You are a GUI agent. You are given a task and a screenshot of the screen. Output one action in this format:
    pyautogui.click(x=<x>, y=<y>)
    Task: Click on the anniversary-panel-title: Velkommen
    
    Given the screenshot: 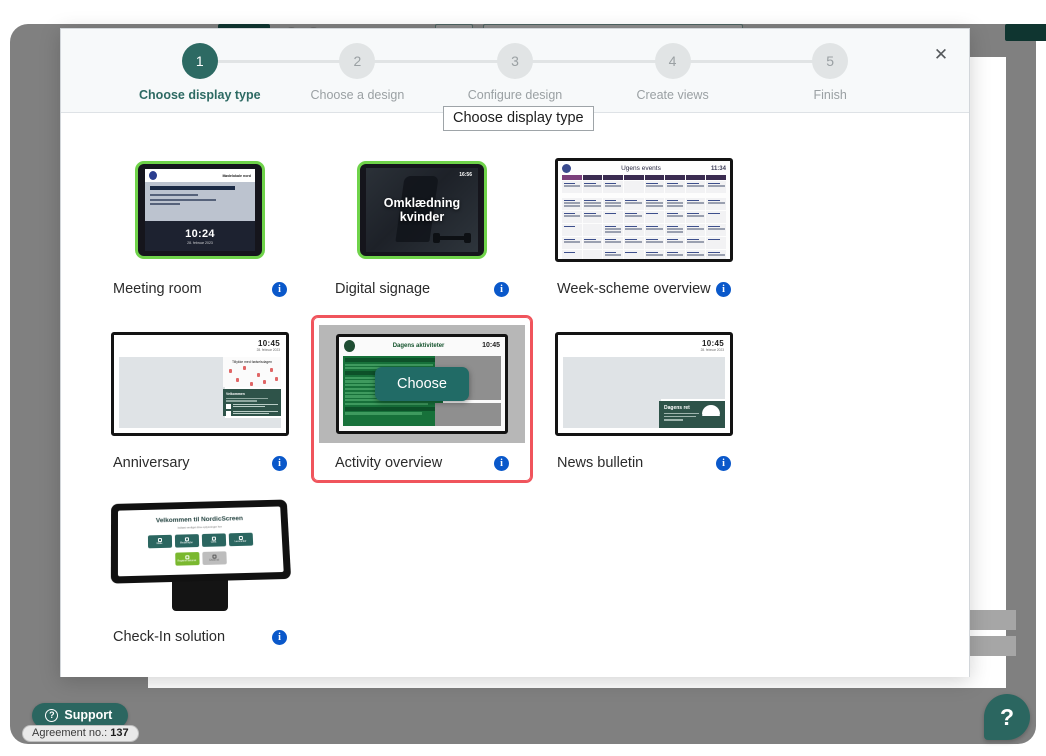 What is the action you would take?
    pyautogui.click(x=235, y=394)
    